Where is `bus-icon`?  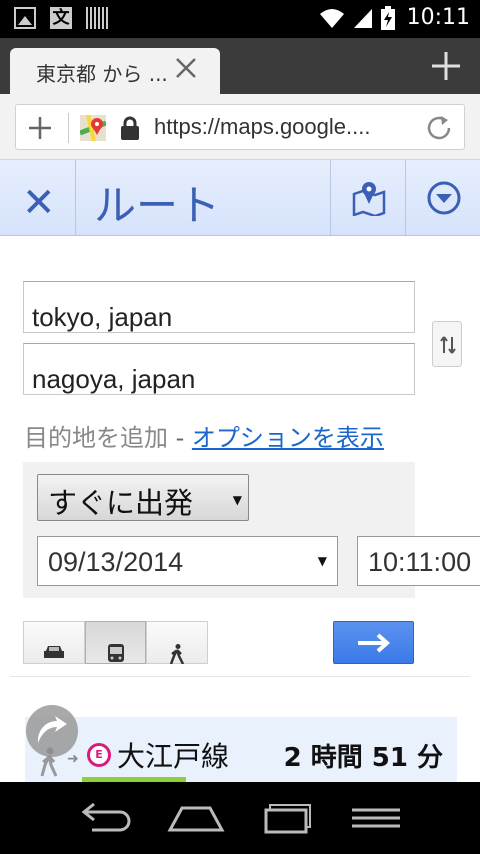
bus-icon is located at coordinates (115, 653).